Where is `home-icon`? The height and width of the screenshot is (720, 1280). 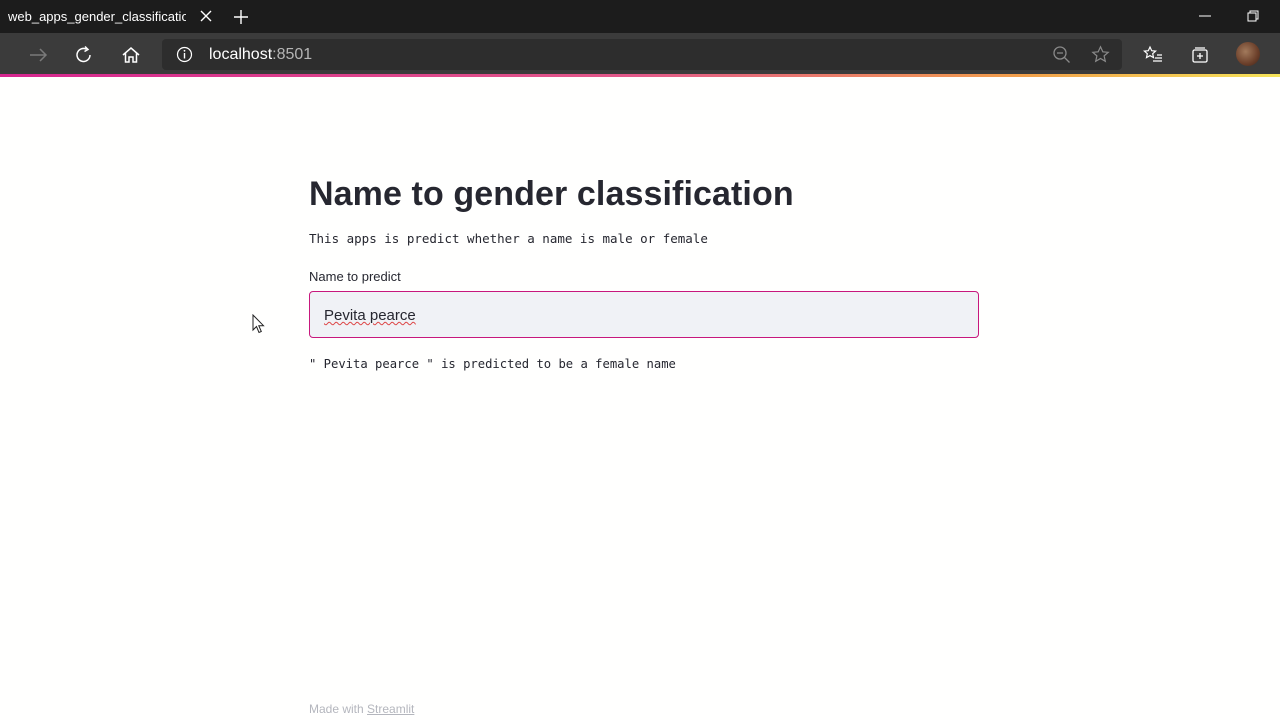
home-icon is located at coordinates (131, 55).